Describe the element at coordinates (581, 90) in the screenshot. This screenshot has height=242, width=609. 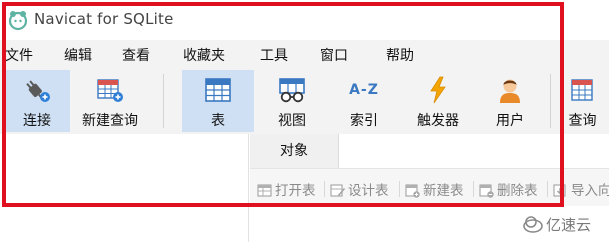
I see `query-table-icon` at that location.